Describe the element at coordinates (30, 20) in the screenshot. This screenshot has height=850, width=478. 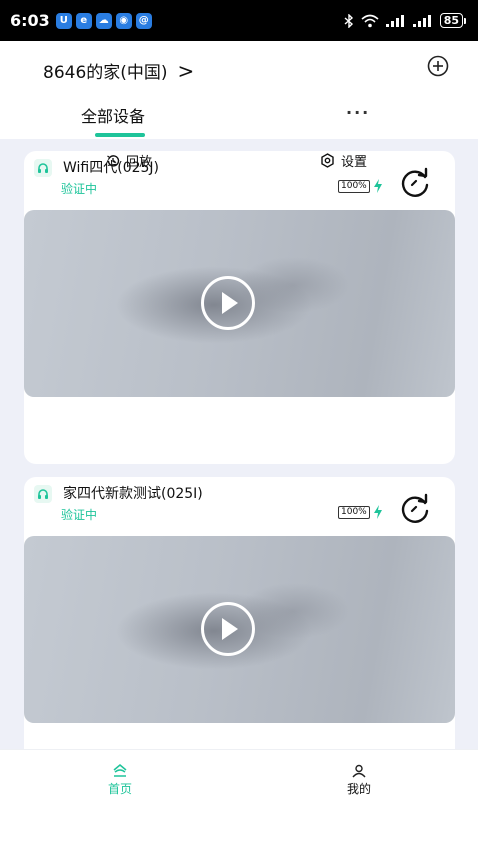
I see `status-time: 6:03` at that location.